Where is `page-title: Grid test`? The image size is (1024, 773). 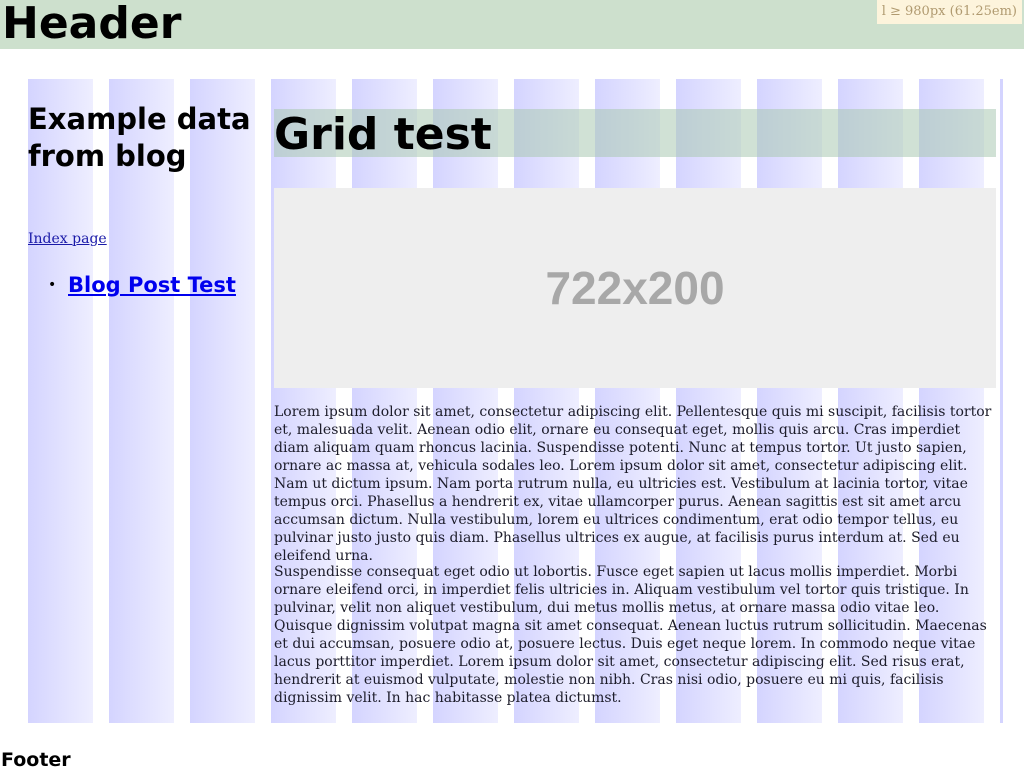 page-title: Grid test is located at coordinates (383, 134).